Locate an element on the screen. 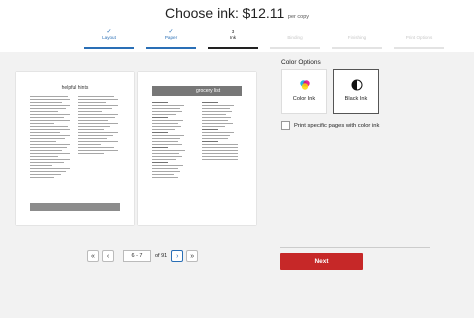 This screenshot has height=318, width=474. print-specific-pages-row: Print specific pages with color ink is located at coordinates (330, 125).